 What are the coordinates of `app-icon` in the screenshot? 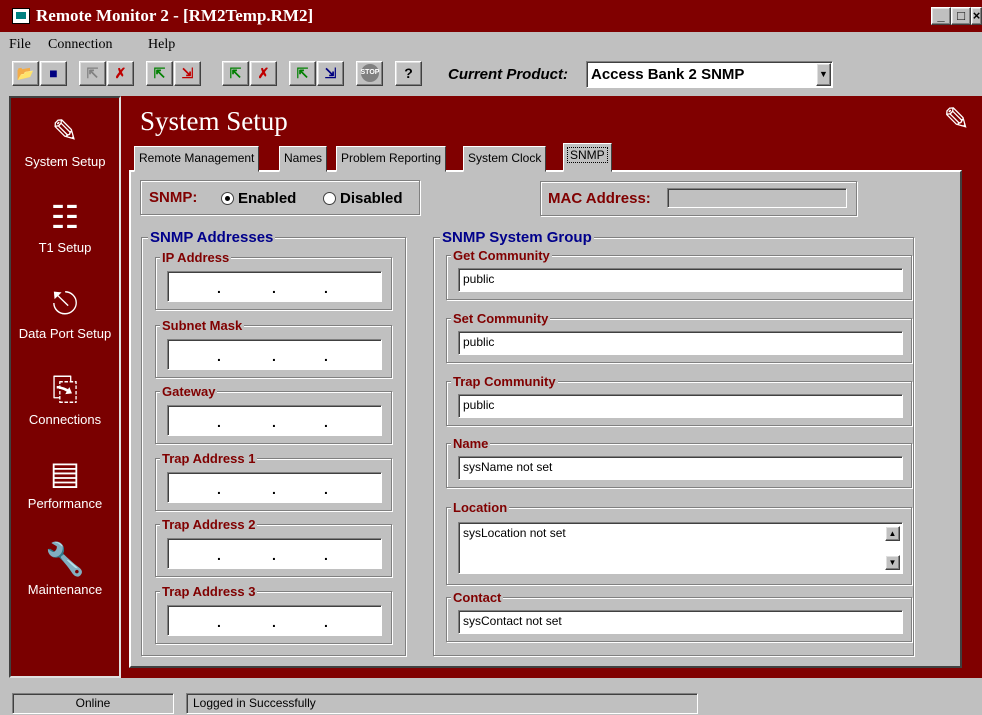 It's located at (21, 16).